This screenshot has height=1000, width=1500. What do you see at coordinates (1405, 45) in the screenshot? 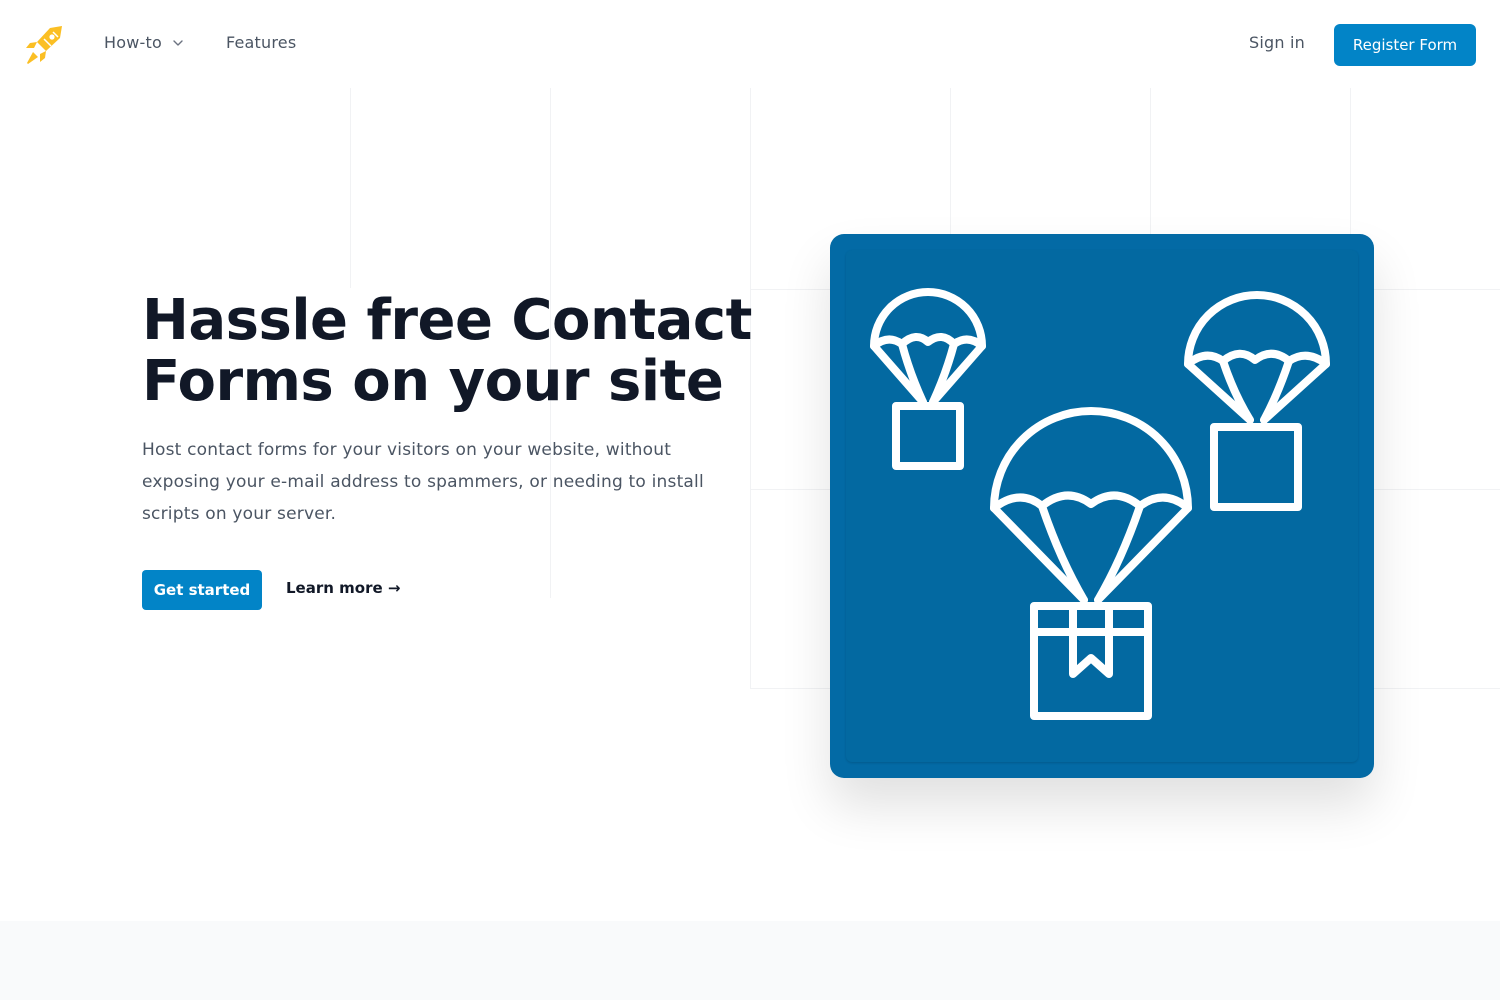
I see `register-form-button: Register Form` at bounding box center [1405, 45].